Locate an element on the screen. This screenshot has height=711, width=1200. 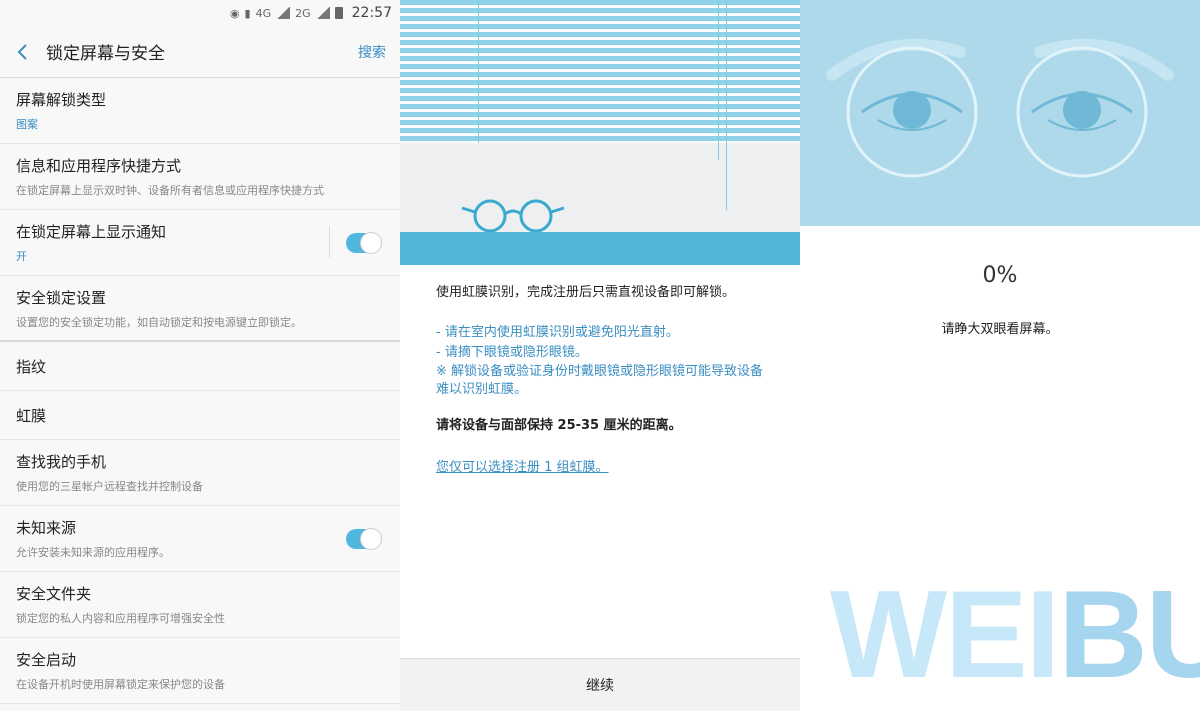
window-glasses-illustration is located at coordinates (600, 132).